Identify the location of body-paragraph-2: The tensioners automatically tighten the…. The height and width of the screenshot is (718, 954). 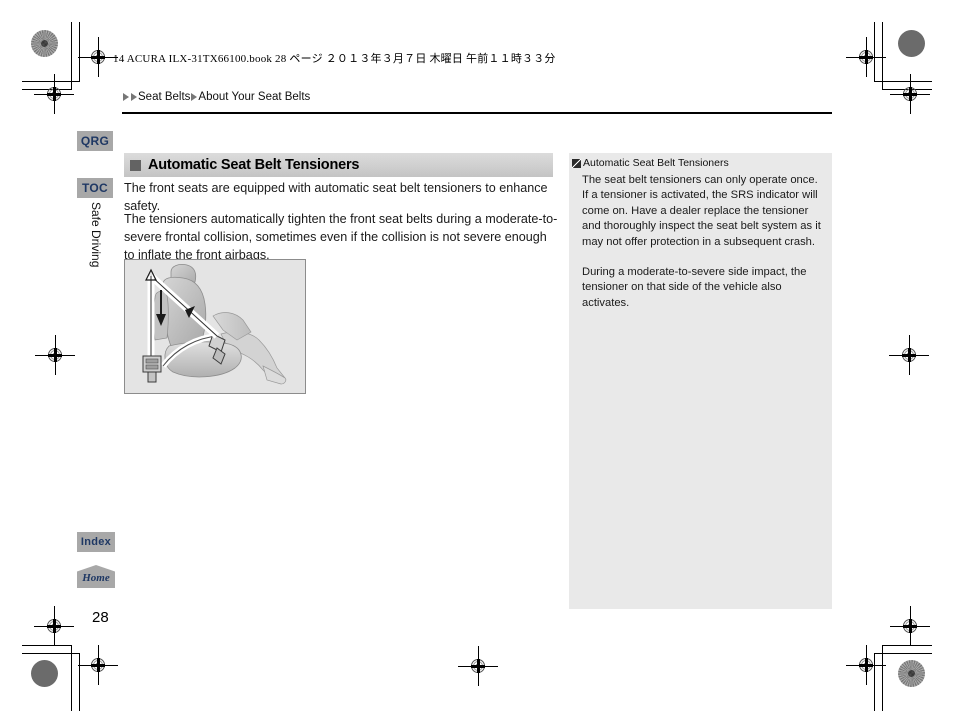
(341, 237).